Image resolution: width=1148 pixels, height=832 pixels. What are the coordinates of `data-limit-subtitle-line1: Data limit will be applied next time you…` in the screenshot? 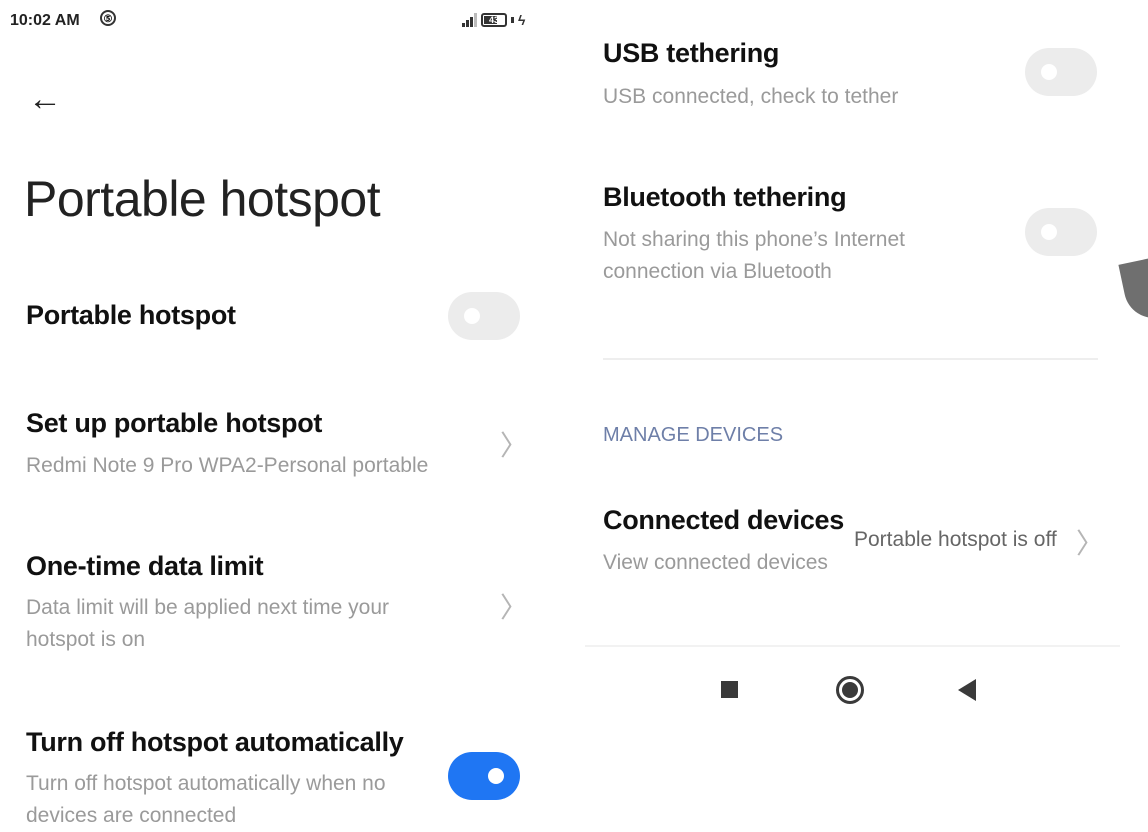 It's located at (207, 607).